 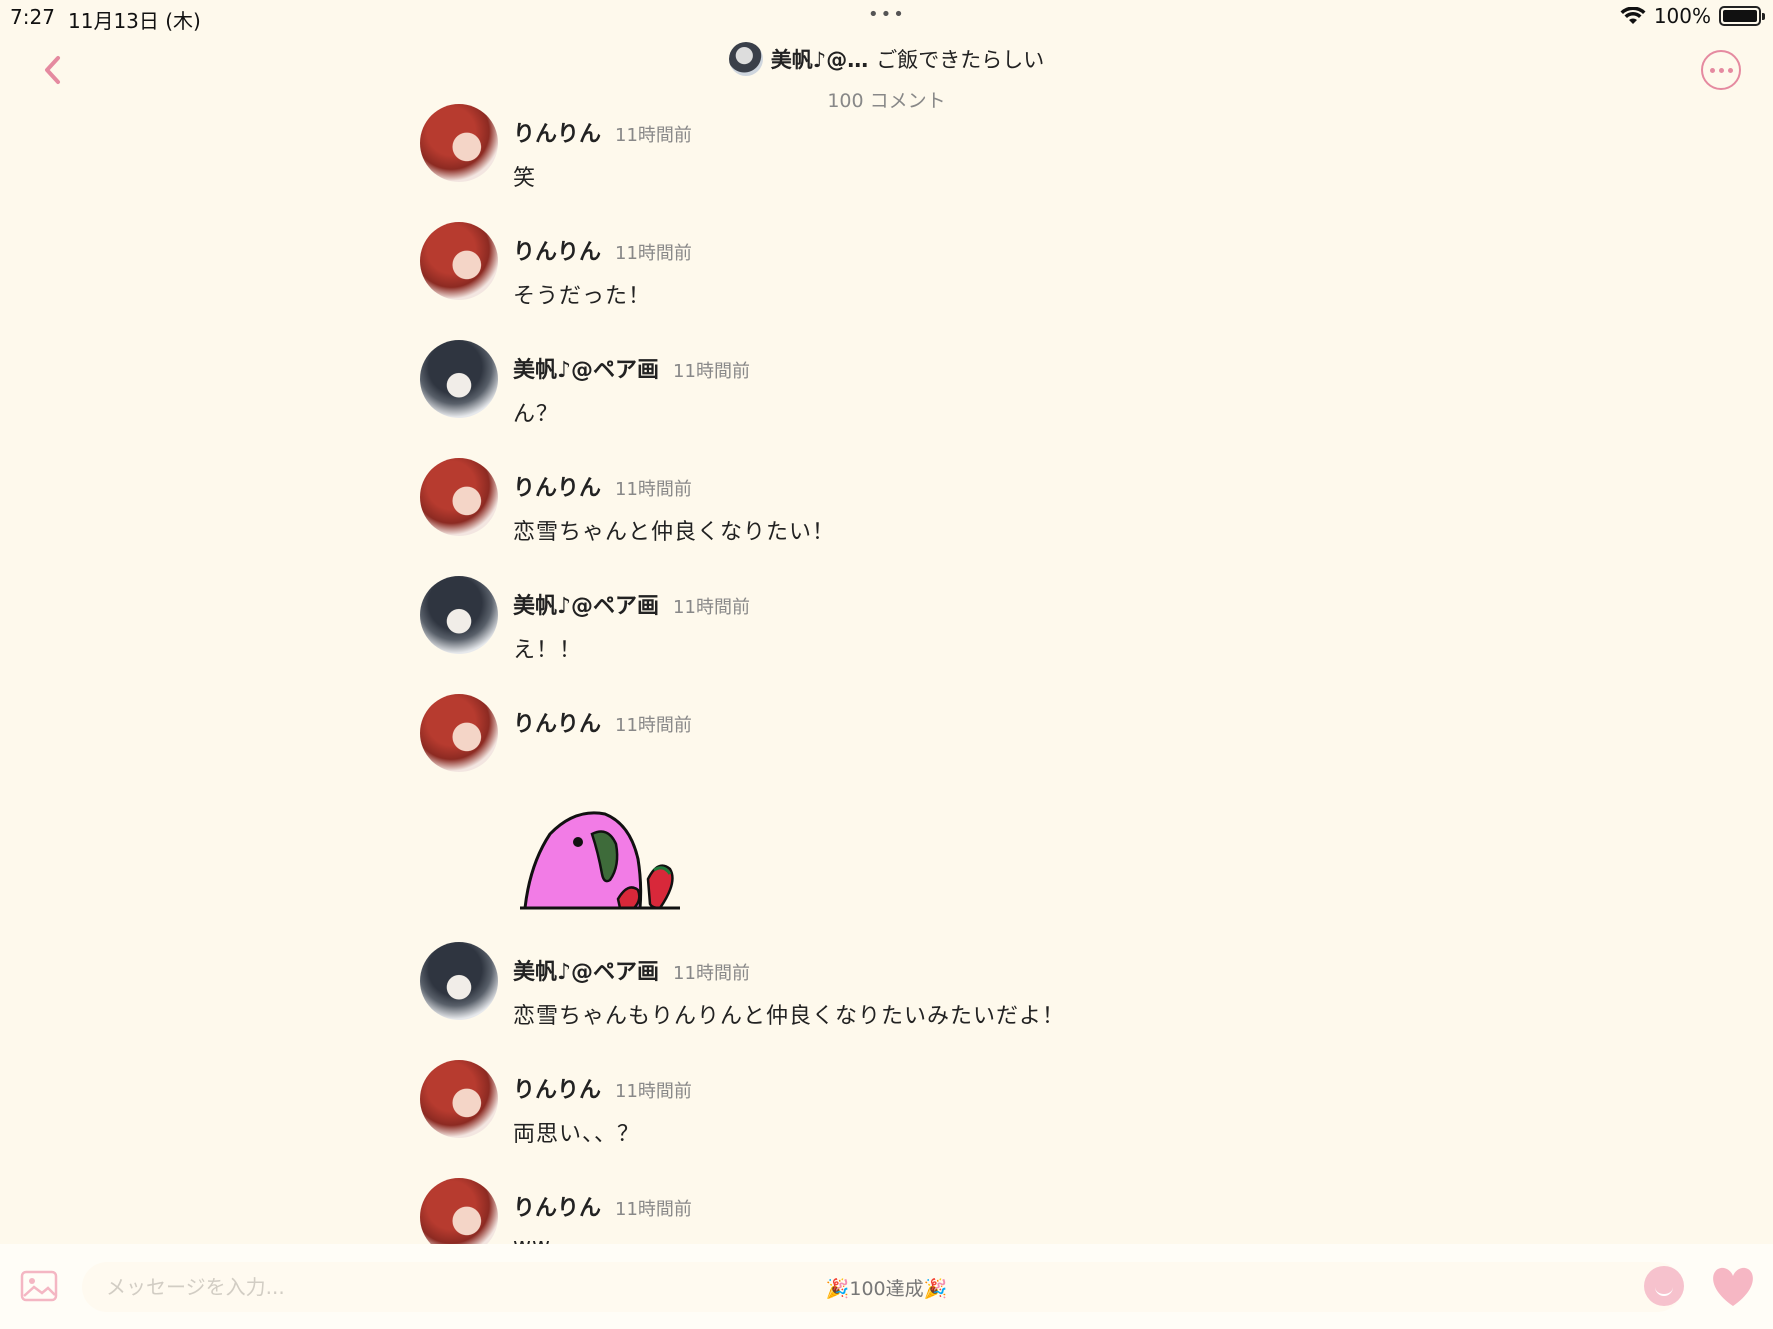 I want to click on image-icon, so click(x=39, y=1286).